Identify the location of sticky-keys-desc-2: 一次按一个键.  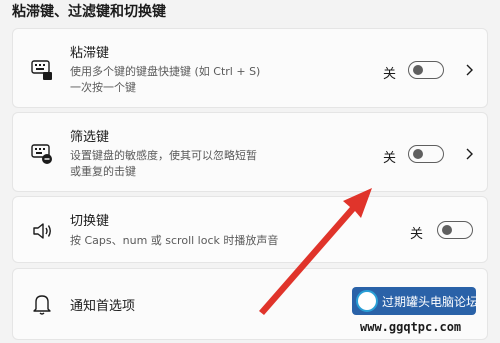
(103, 87).